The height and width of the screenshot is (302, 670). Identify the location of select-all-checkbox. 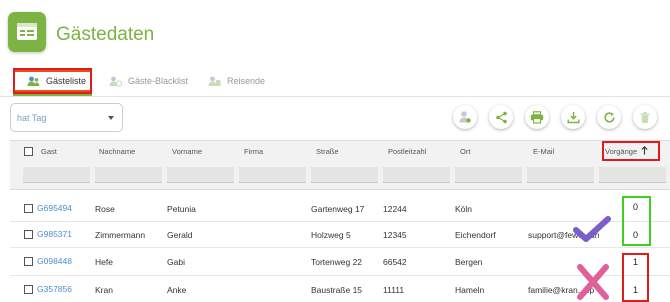
(28, 151).